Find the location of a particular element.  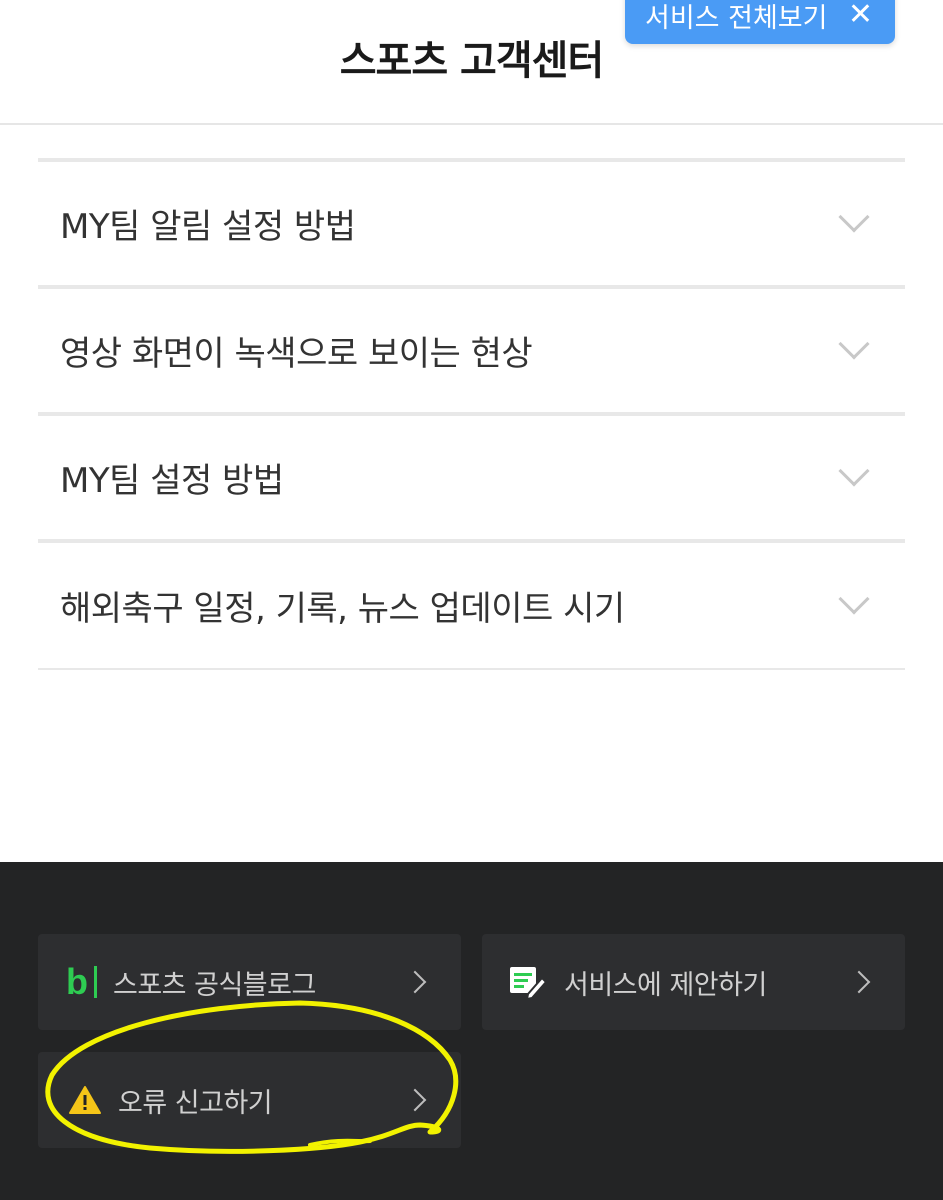

faq-item-green-screen: 영상 화면이 녹색으로 보이는 현상 is located at coordinates (471, 352).